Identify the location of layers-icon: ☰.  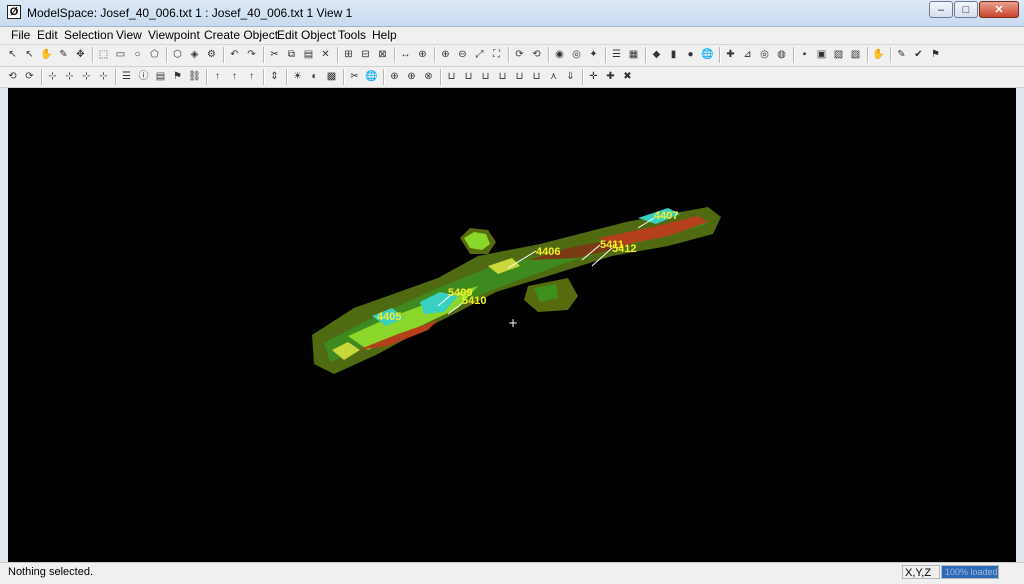
(616, 54).